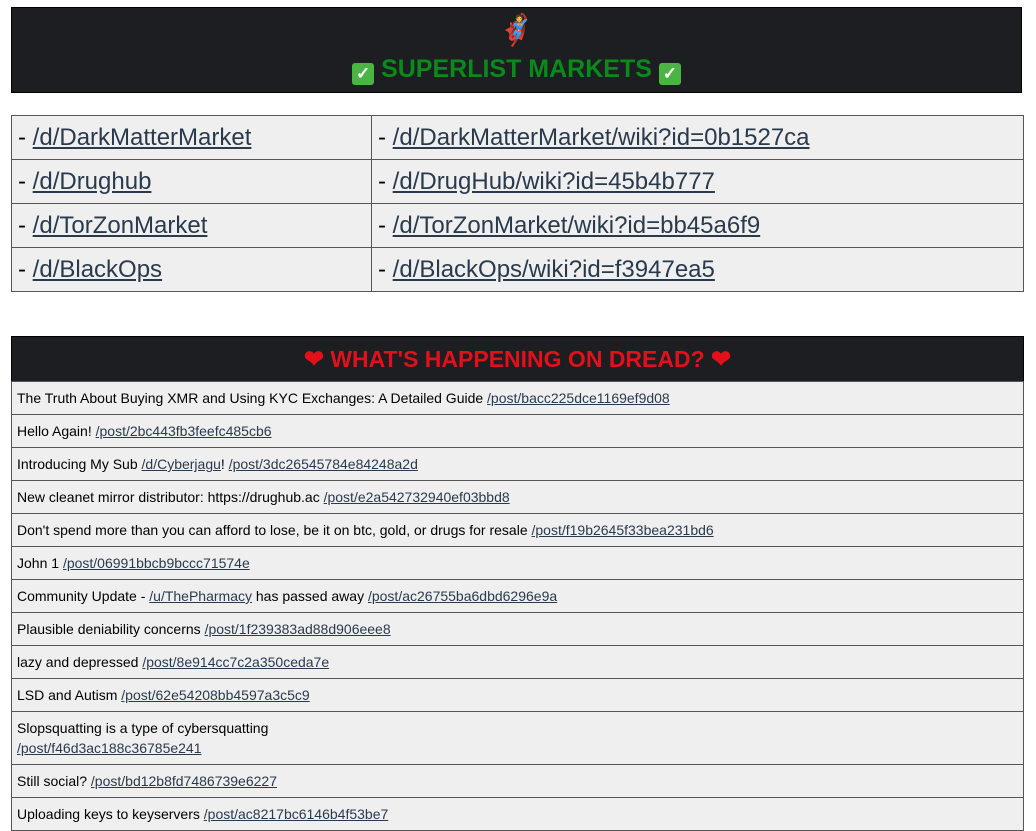 The width and height of the screenshot is (1036, 831). Describe the element at coordinates (77, 464) in the screenshot. I see `post-title: Introducing My Sub` at that location.